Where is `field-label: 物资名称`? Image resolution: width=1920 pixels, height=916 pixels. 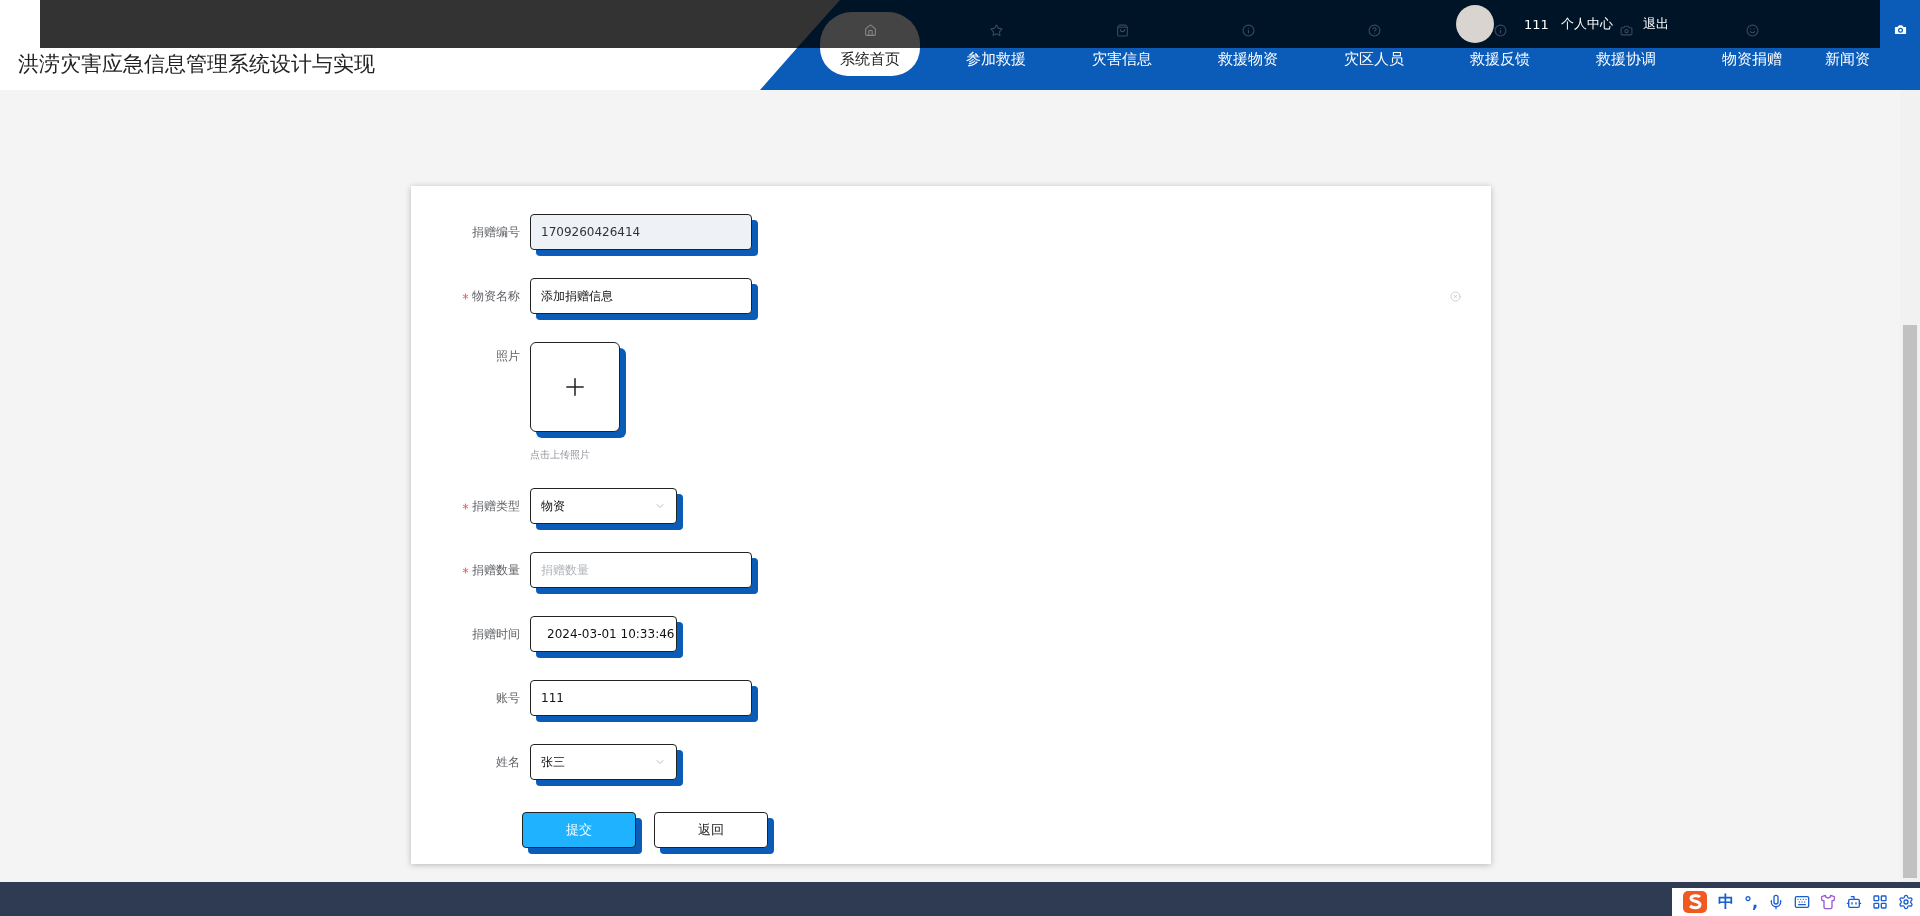 field-label: 物资名称 is located at coordinates (496, 296).